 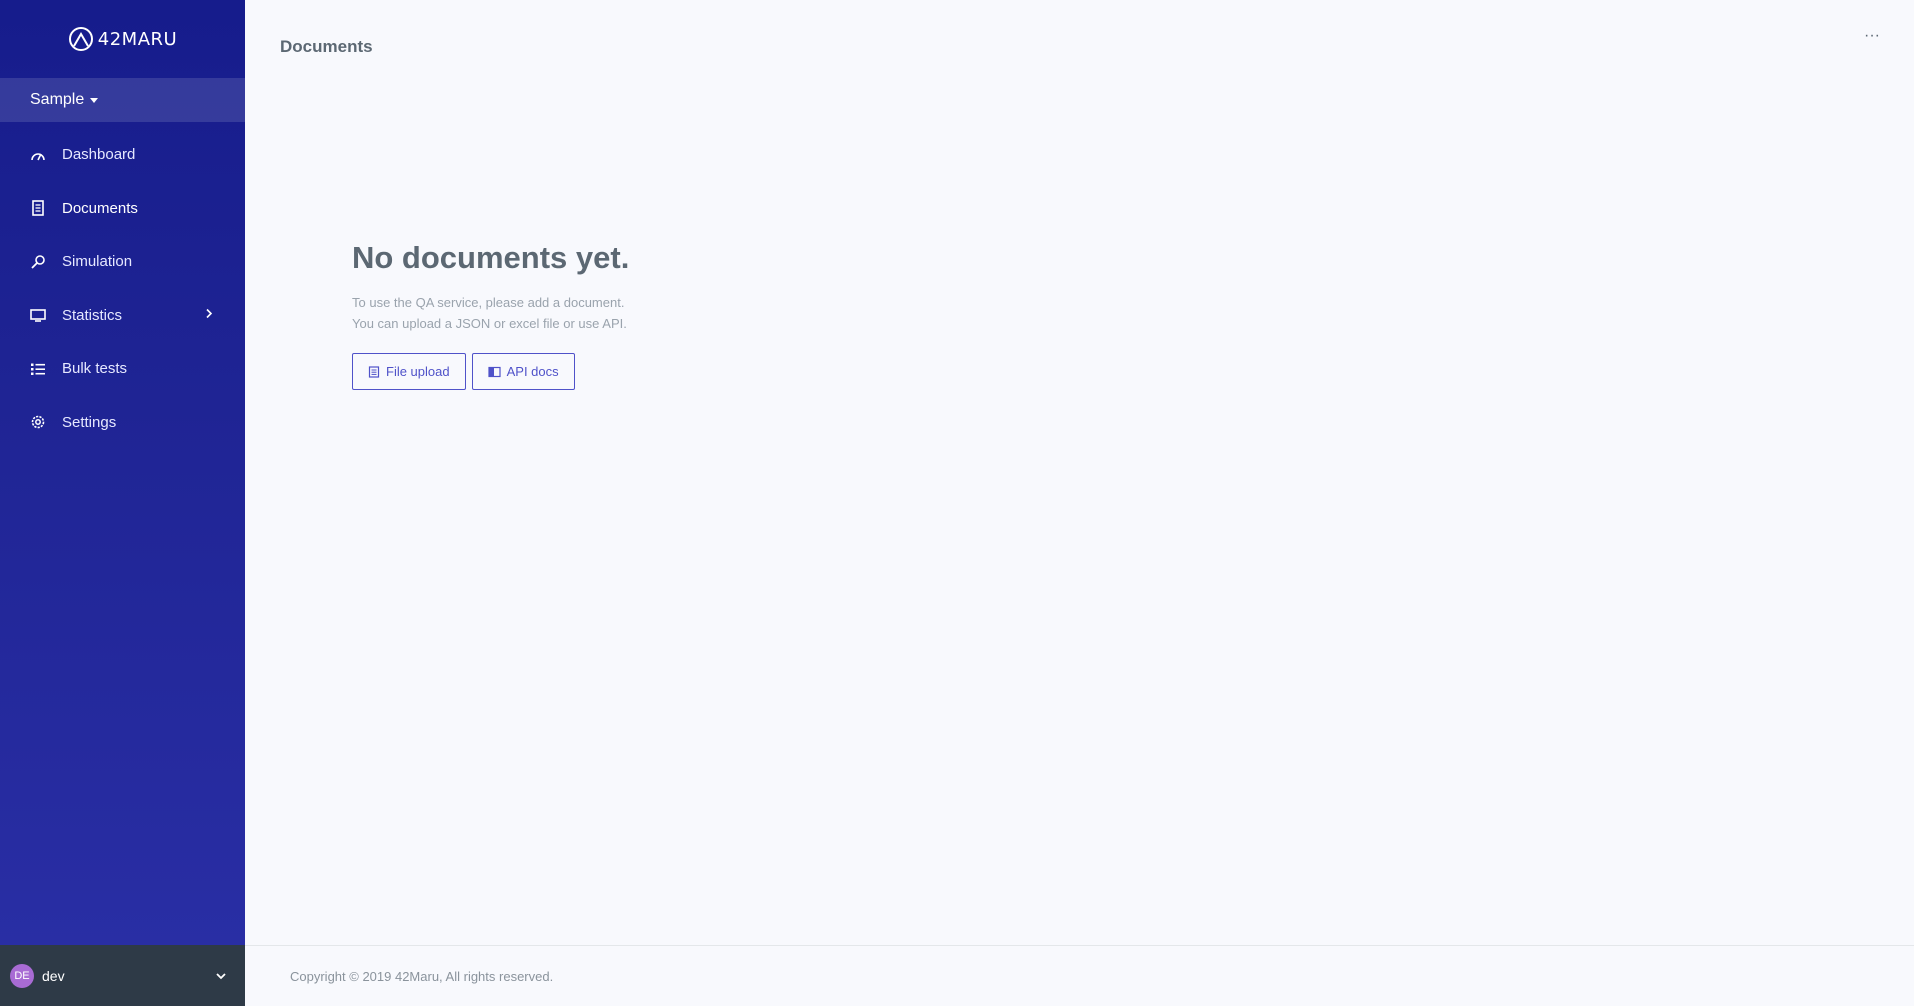 What do you see at coordinates (38, 369) in the screenshot?
I see `list-icon` at bounding box center [38, 369].